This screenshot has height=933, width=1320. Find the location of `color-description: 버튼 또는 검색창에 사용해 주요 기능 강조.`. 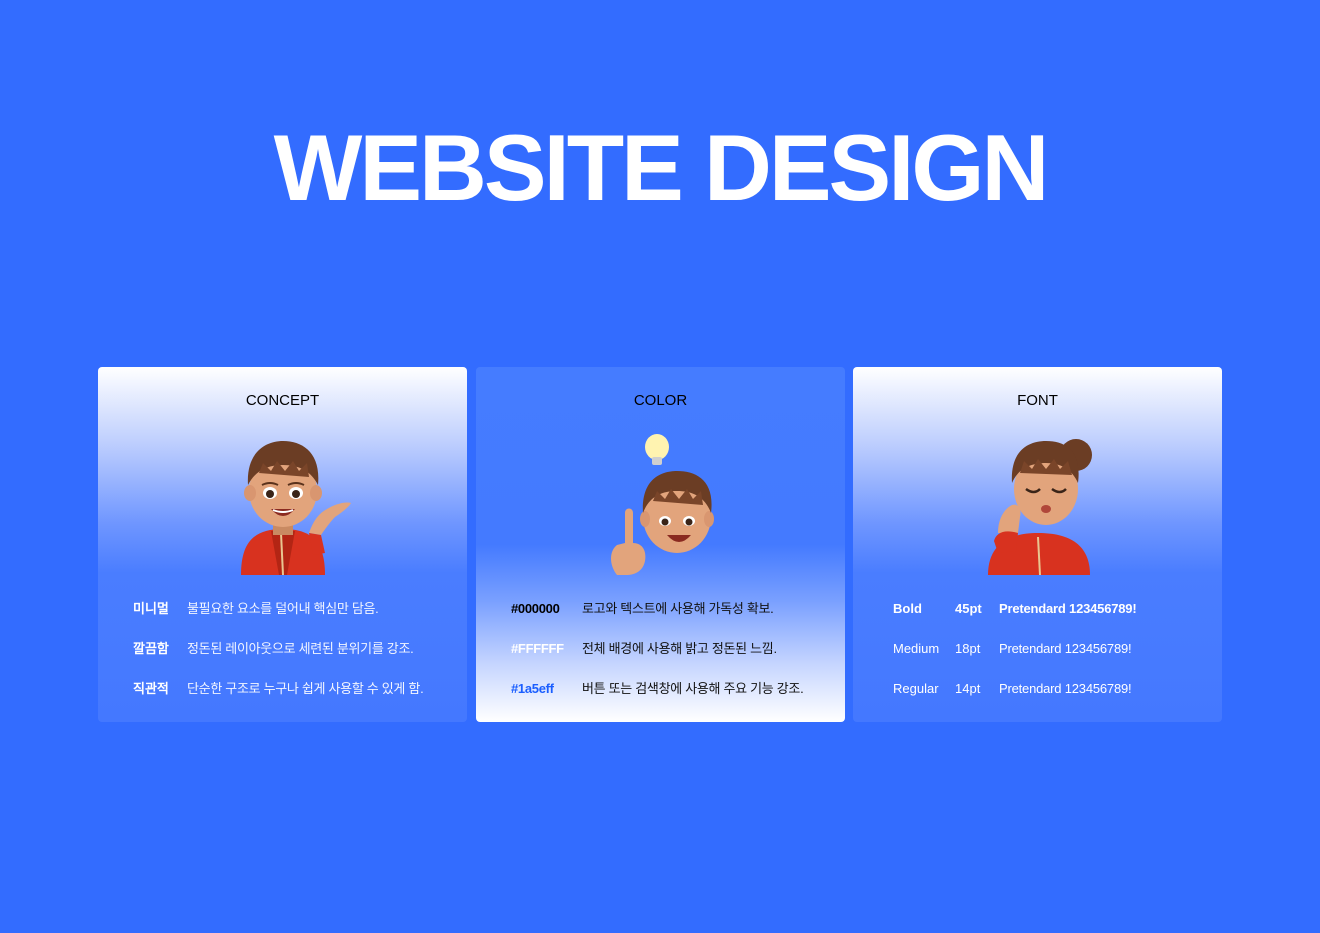

color-description: 버튼 또는 검색창에 사용해 주요 기능 강조. is located at coordinates (693, 688).